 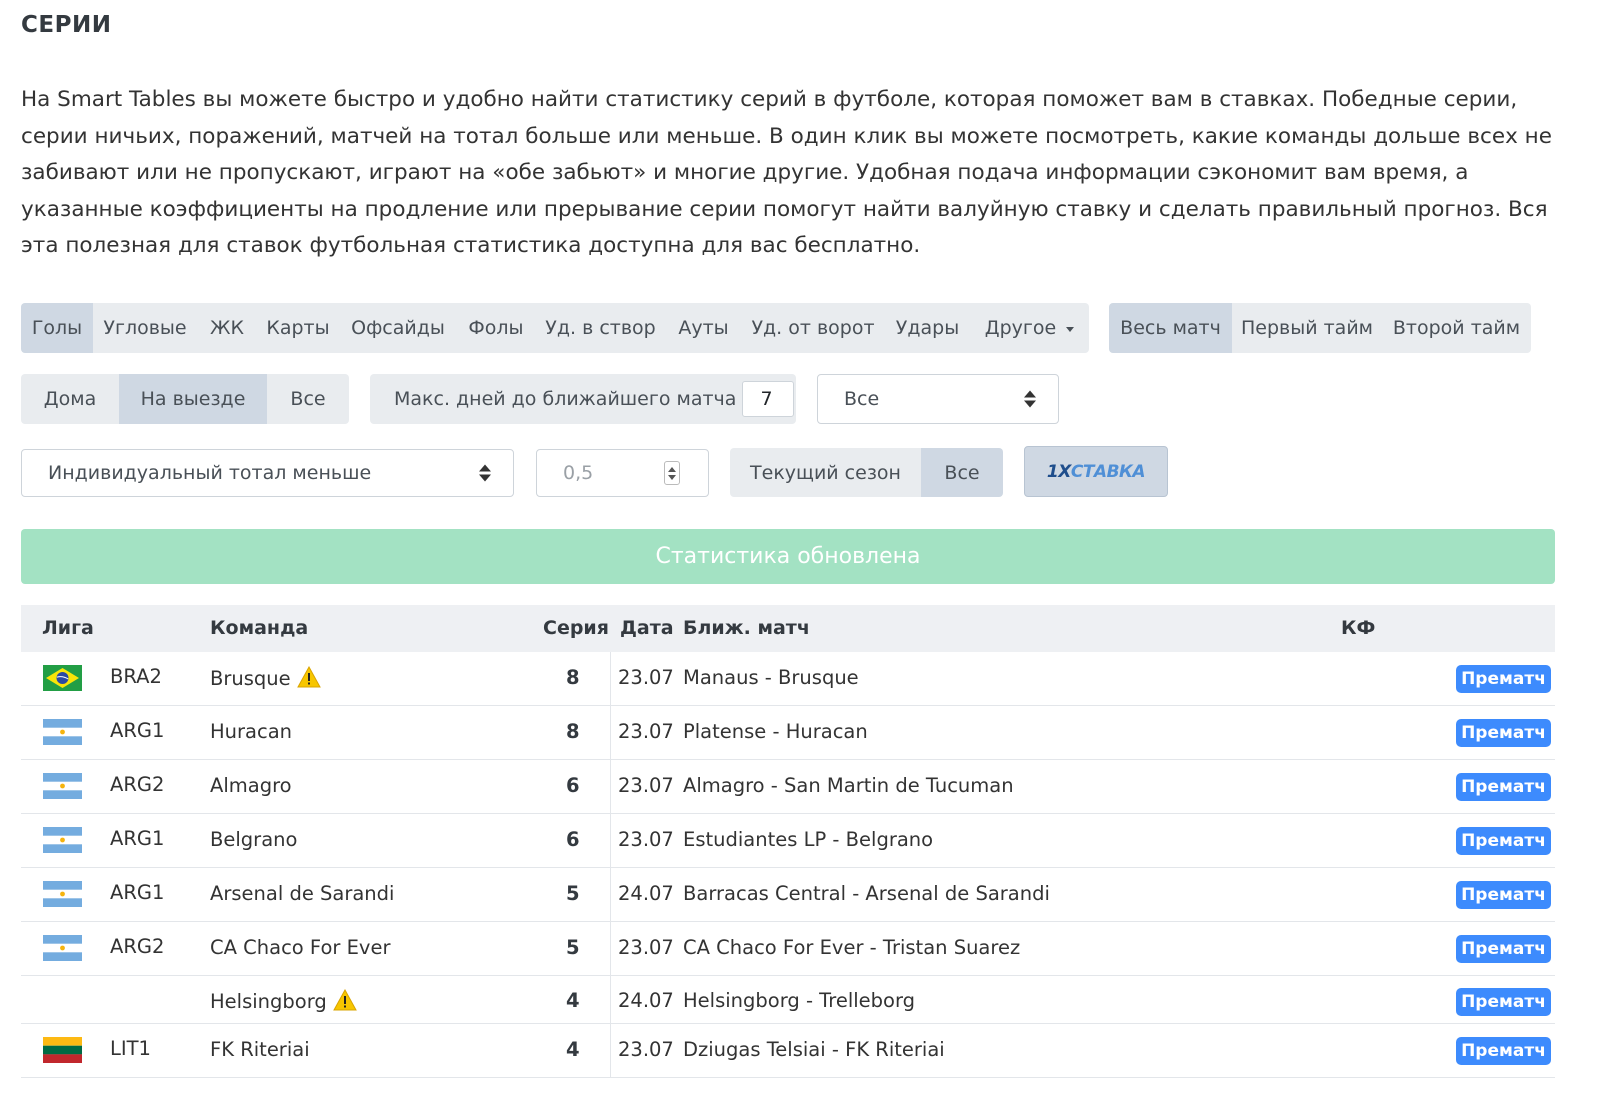 I want to click on team-cell: Helsingborg, so click(x=283, y=1002).